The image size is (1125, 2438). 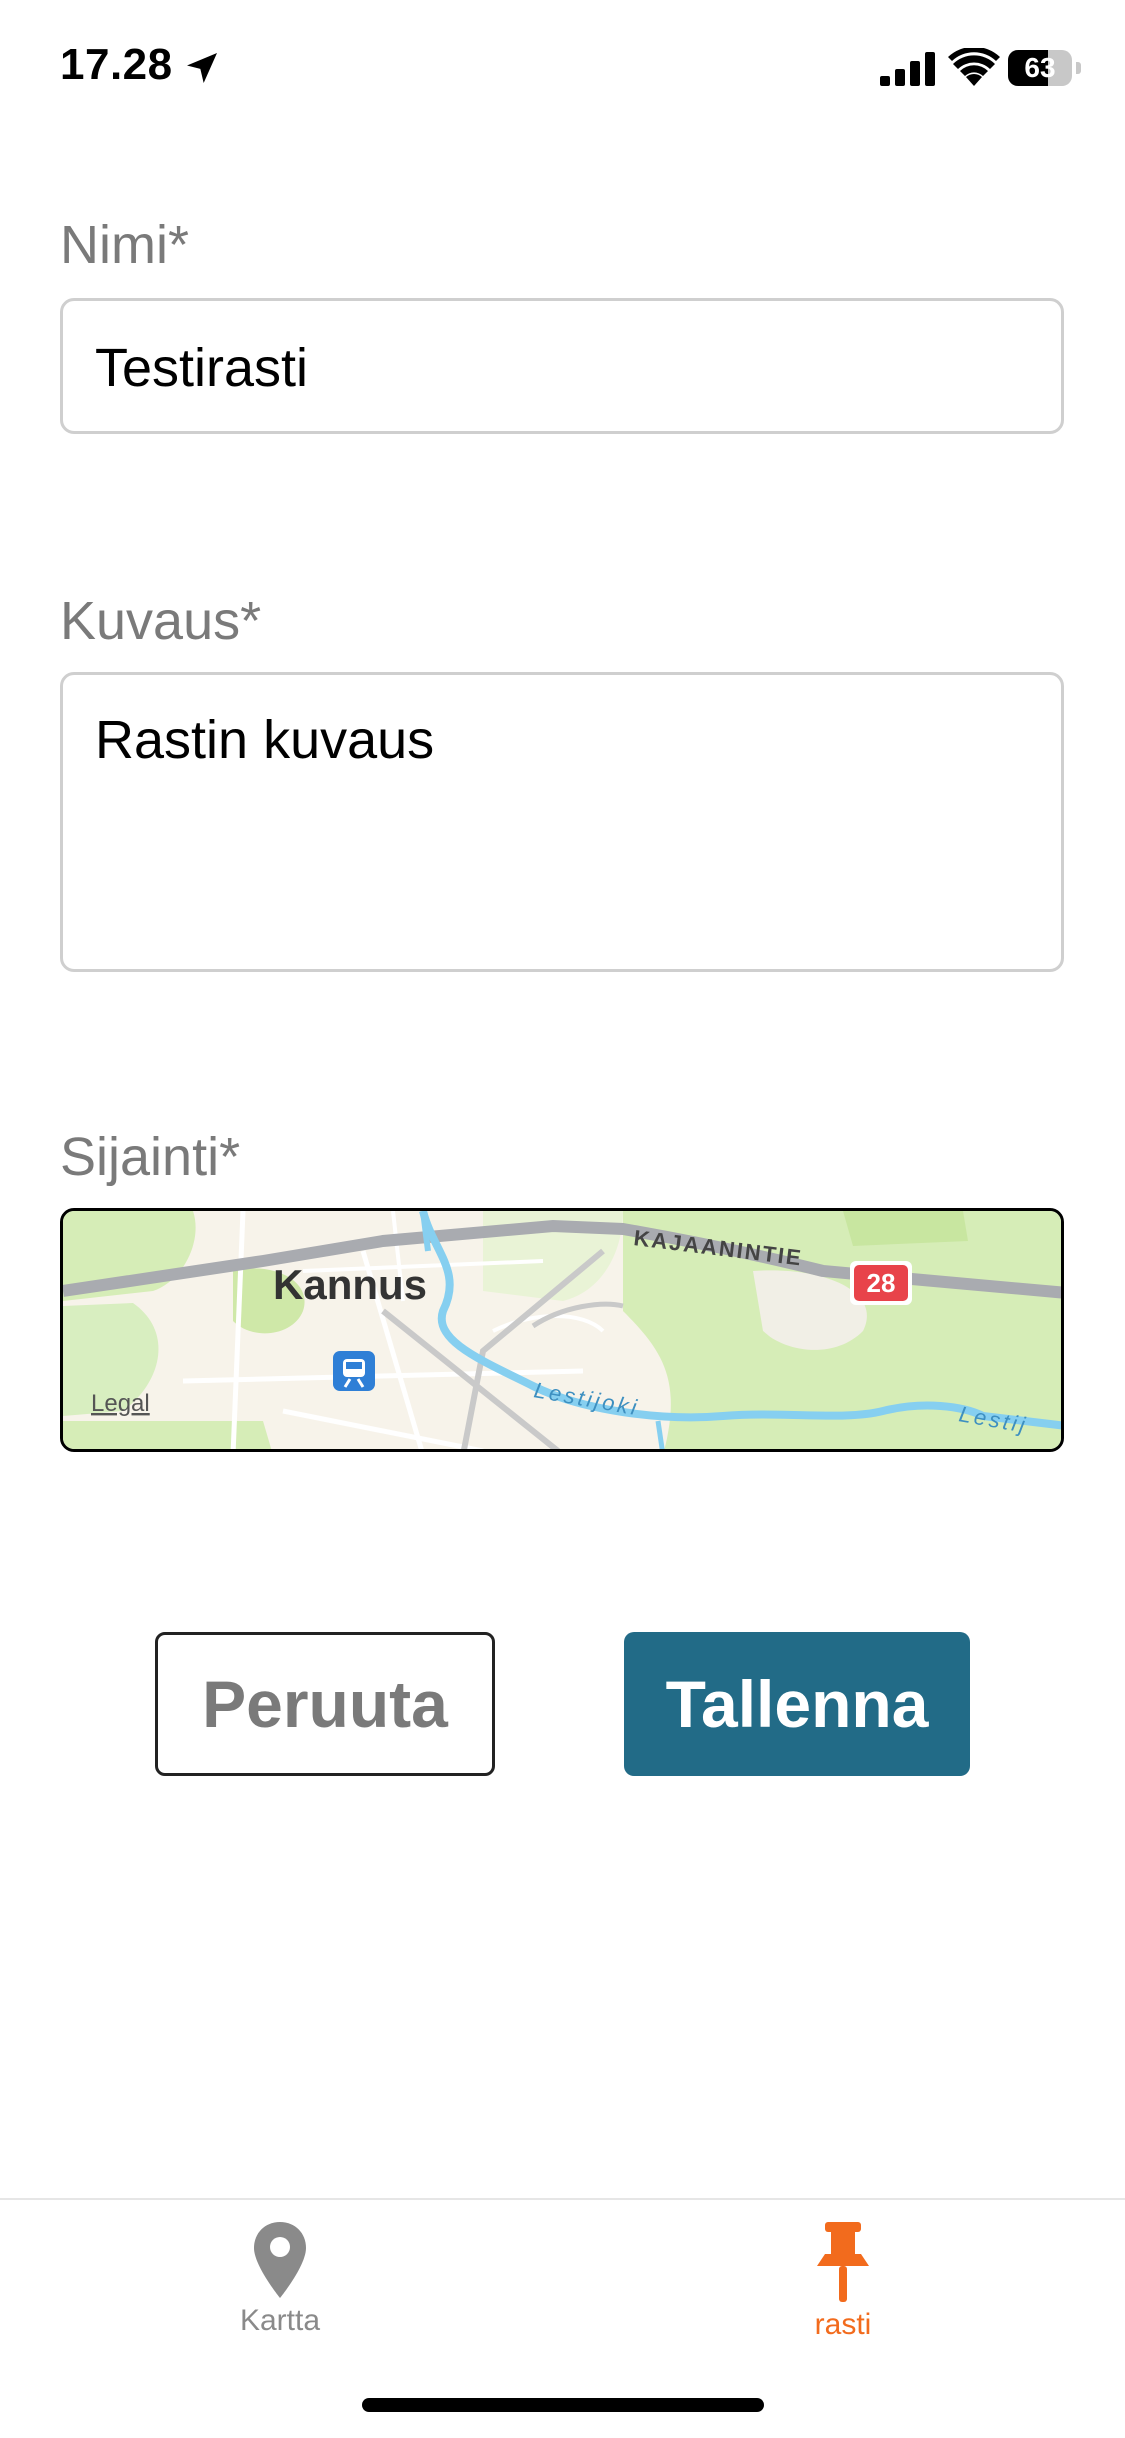 What do you see at coordinates (124, 245) in the screenshot?
I see `name-label: Nimi*` at bounding box center [124, 245].